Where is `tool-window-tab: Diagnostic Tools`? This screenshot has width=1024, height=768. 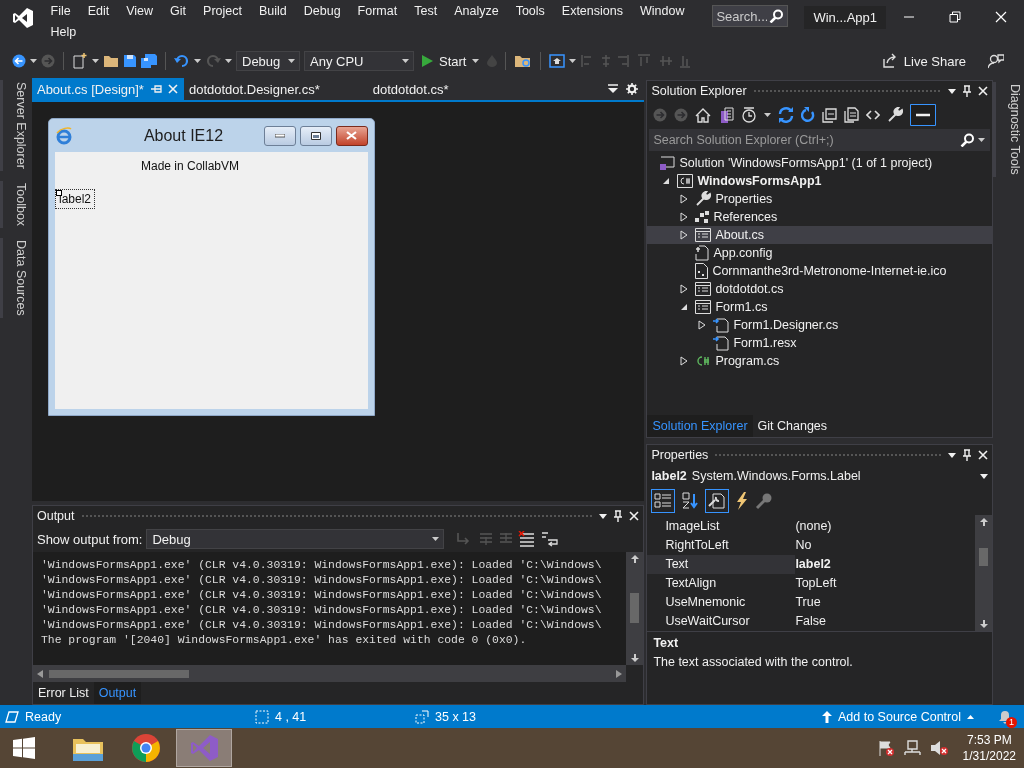 tool-window-tab: Diagnostic Tools is located at coordinates (1008, 129).